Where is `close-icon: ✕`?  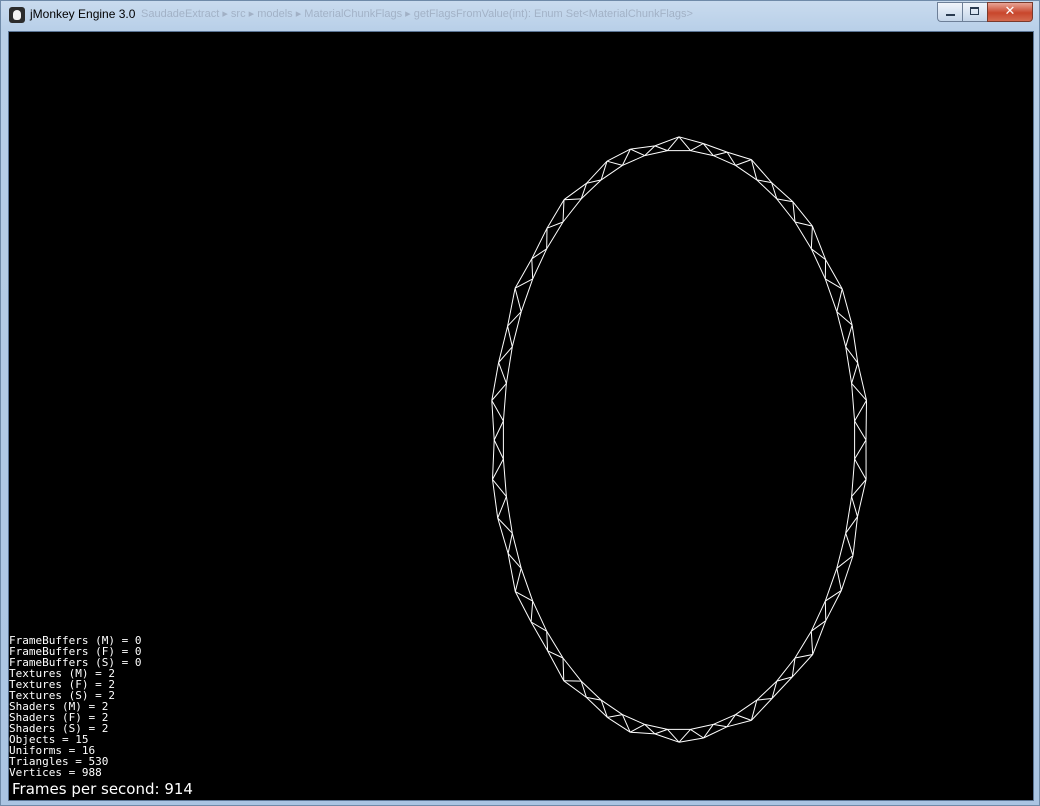
close-icon: ✕ is located at coordinates (1010, 11).